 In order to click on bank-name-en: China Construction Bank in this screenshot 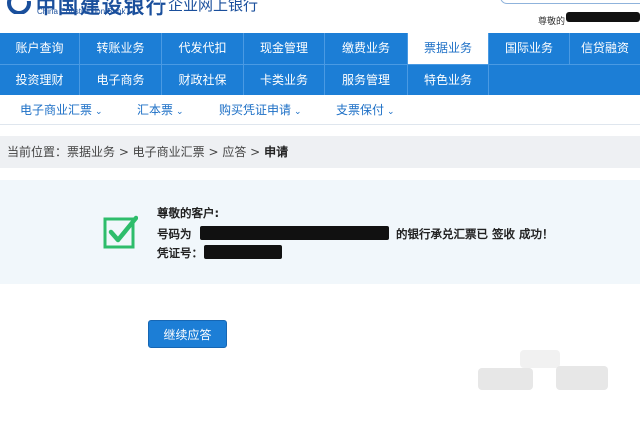, I will do `click(81, 11)`.